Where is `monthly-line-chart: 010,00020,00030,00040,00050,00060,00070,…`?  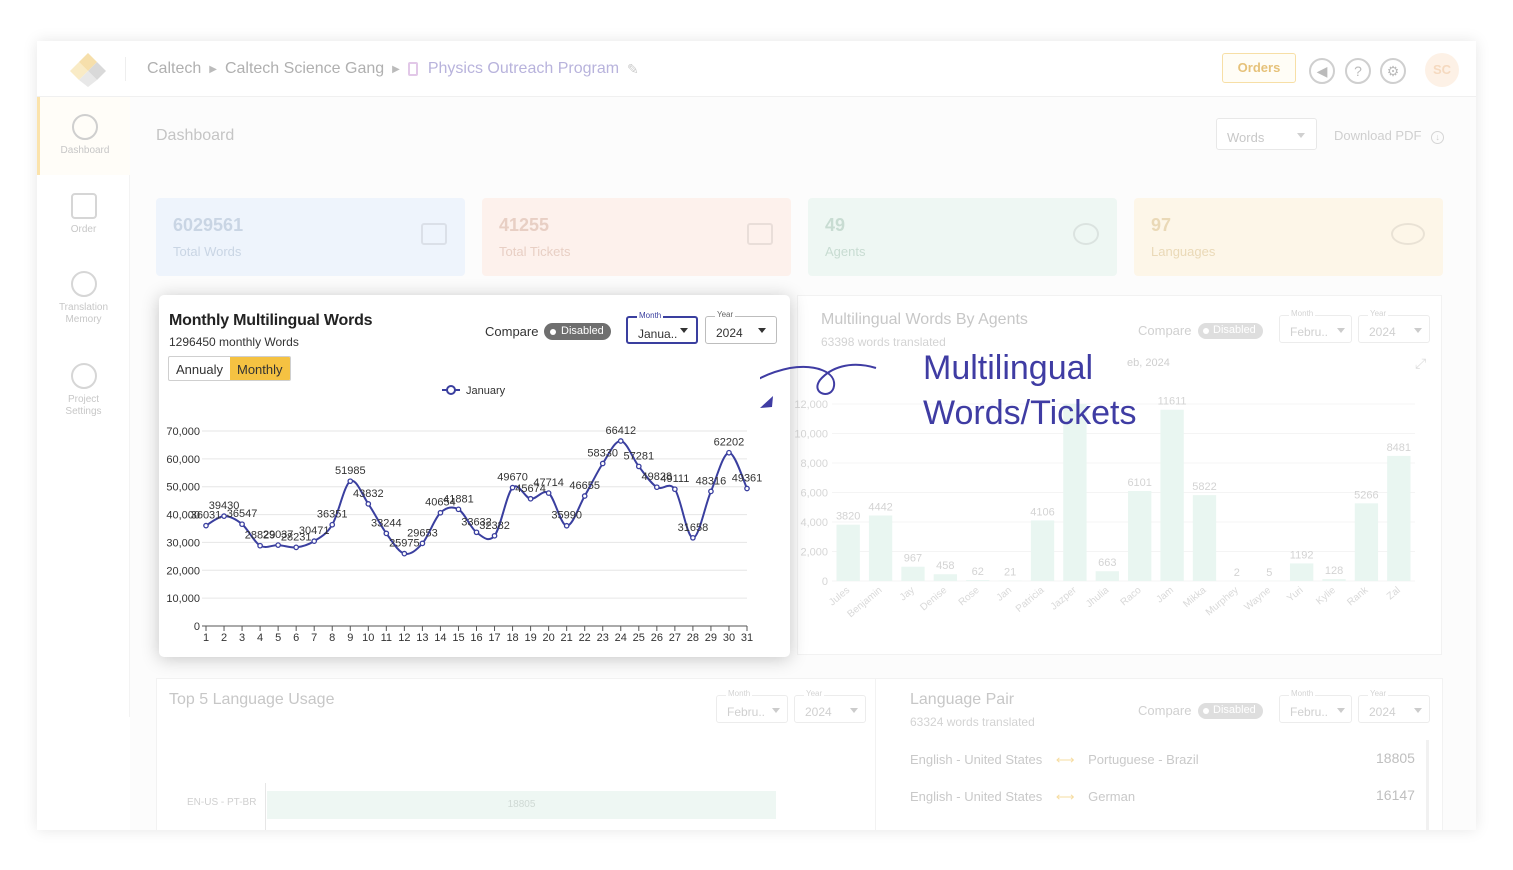 monthly-line-chart: 010,00020,00030,00040,00050,00060,00070,… is located at coordinates (464, 514).